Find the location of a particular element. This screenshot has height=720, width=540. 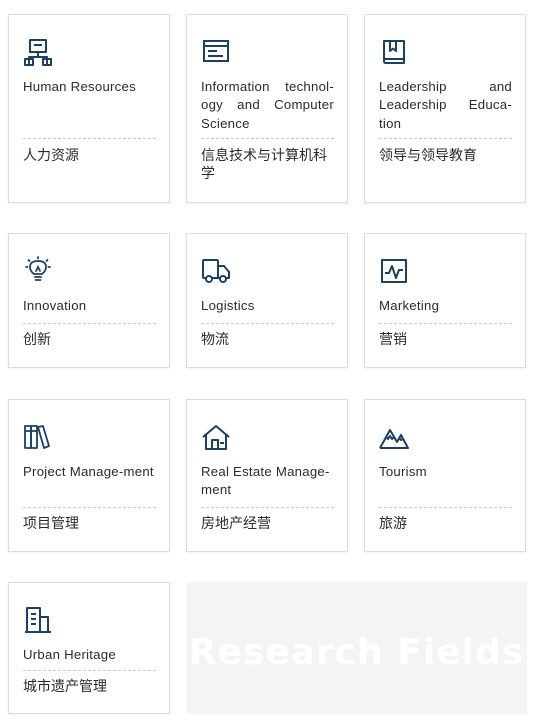

field-name-zh: 城市遗产管理 is located at coordinates (65, 687).